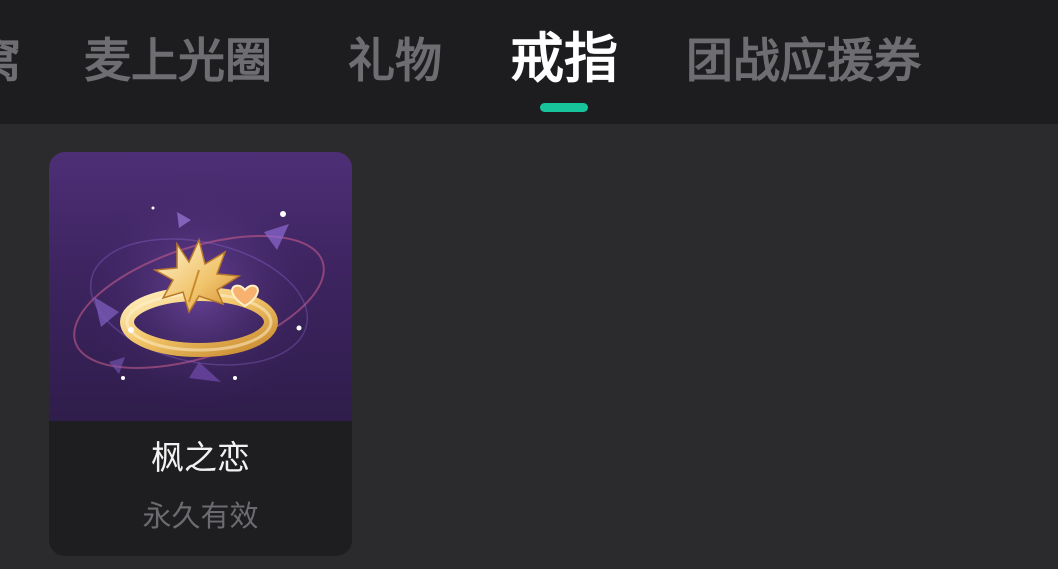 This screenshot has width=1058, height=569. Describe the element at coordinates (564, 107) in the screenshot. I see `active-tab-indicator` at that location.